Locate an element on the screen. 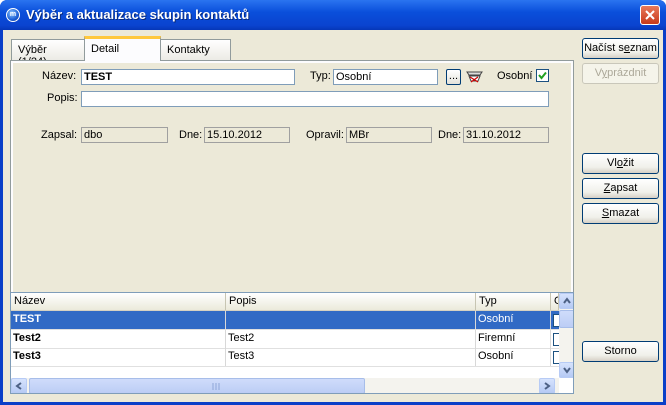  grid-header: Název Popis Typ O is located at coordinates (285, 302).